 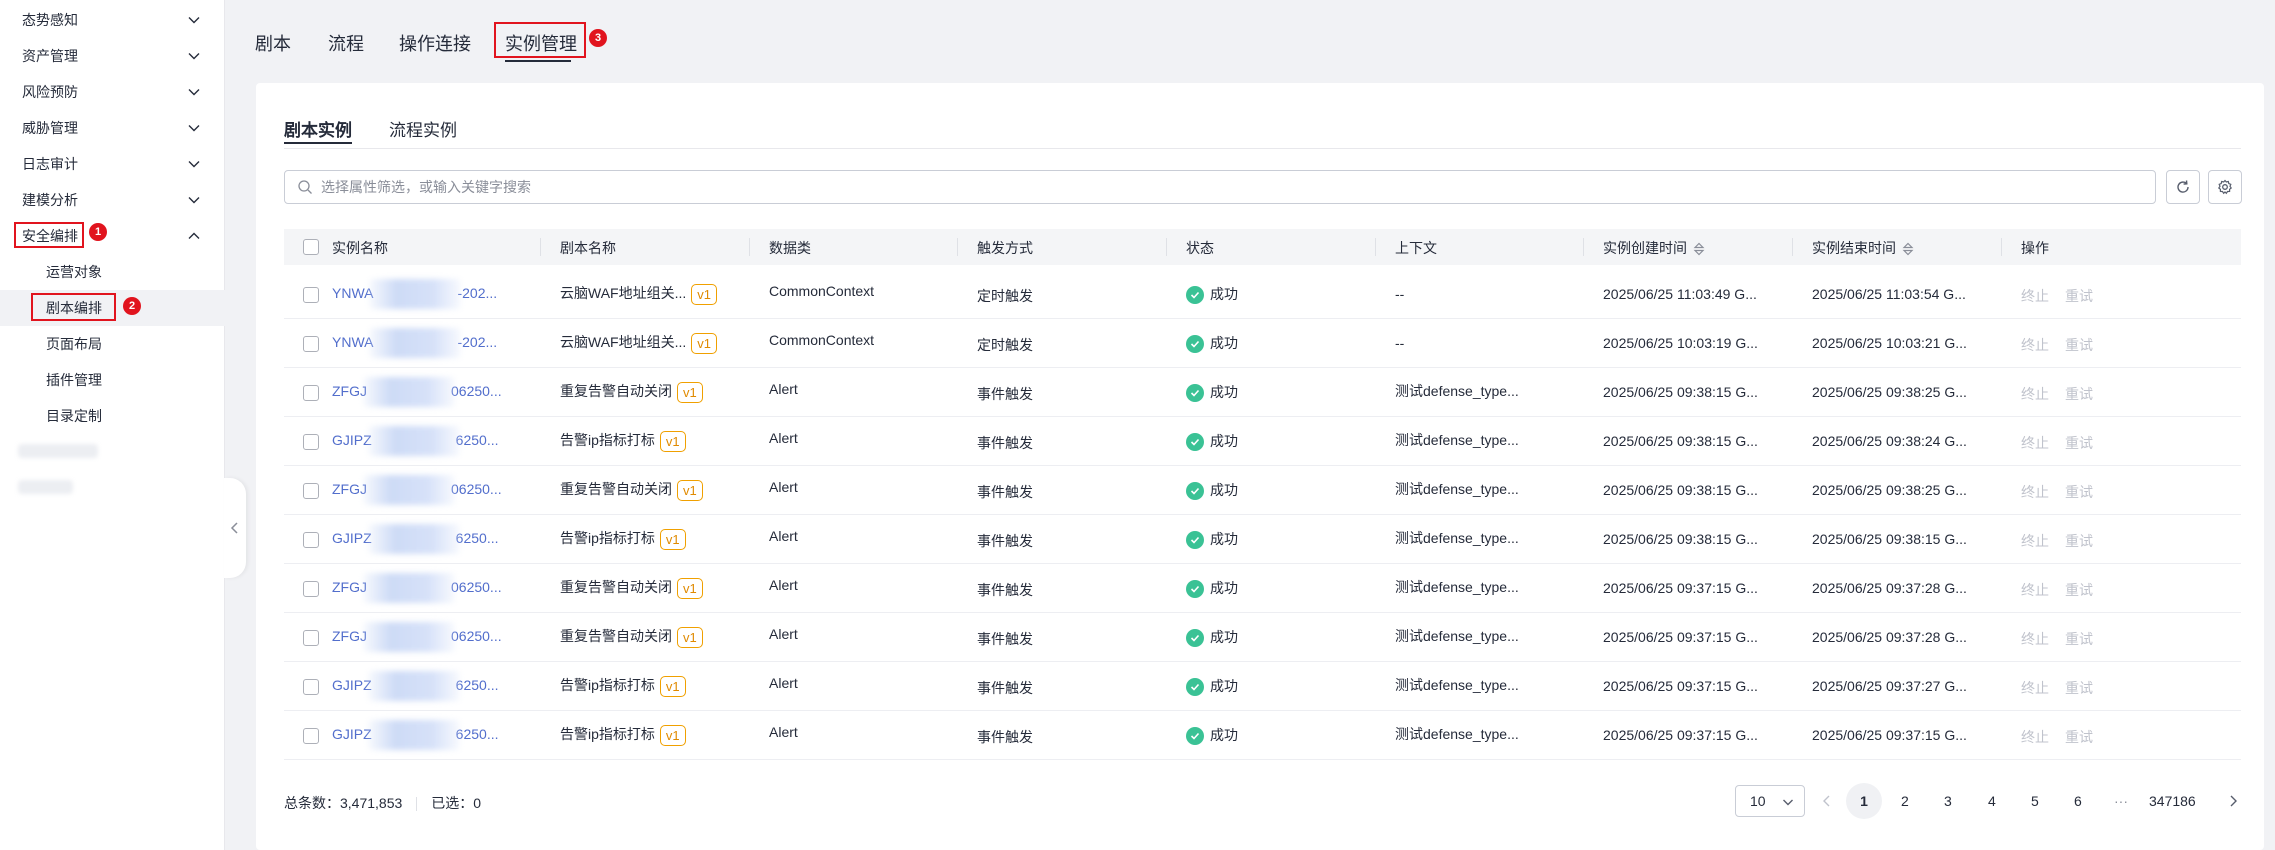 I want to click on tab-flow-instances: 流程实例, so click(x=423, y=128).